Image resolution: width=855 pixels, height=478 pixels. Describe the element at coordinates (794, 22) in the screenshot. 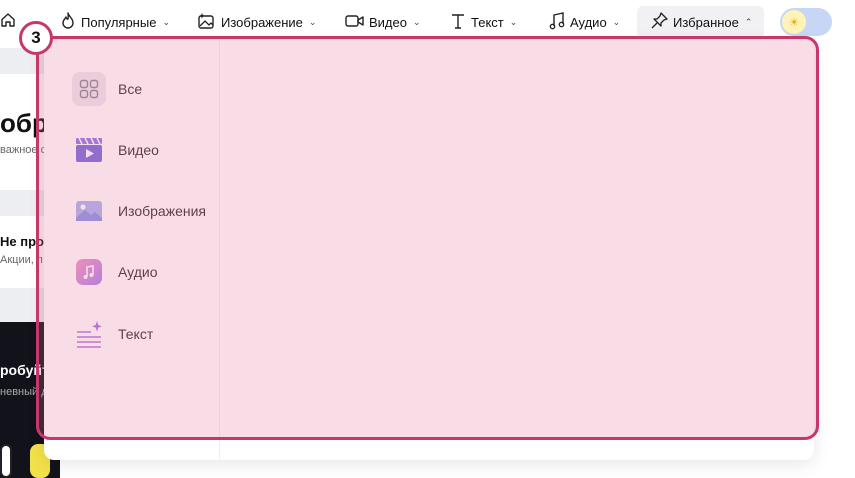

I see `sun-icon: ☀` at that location.